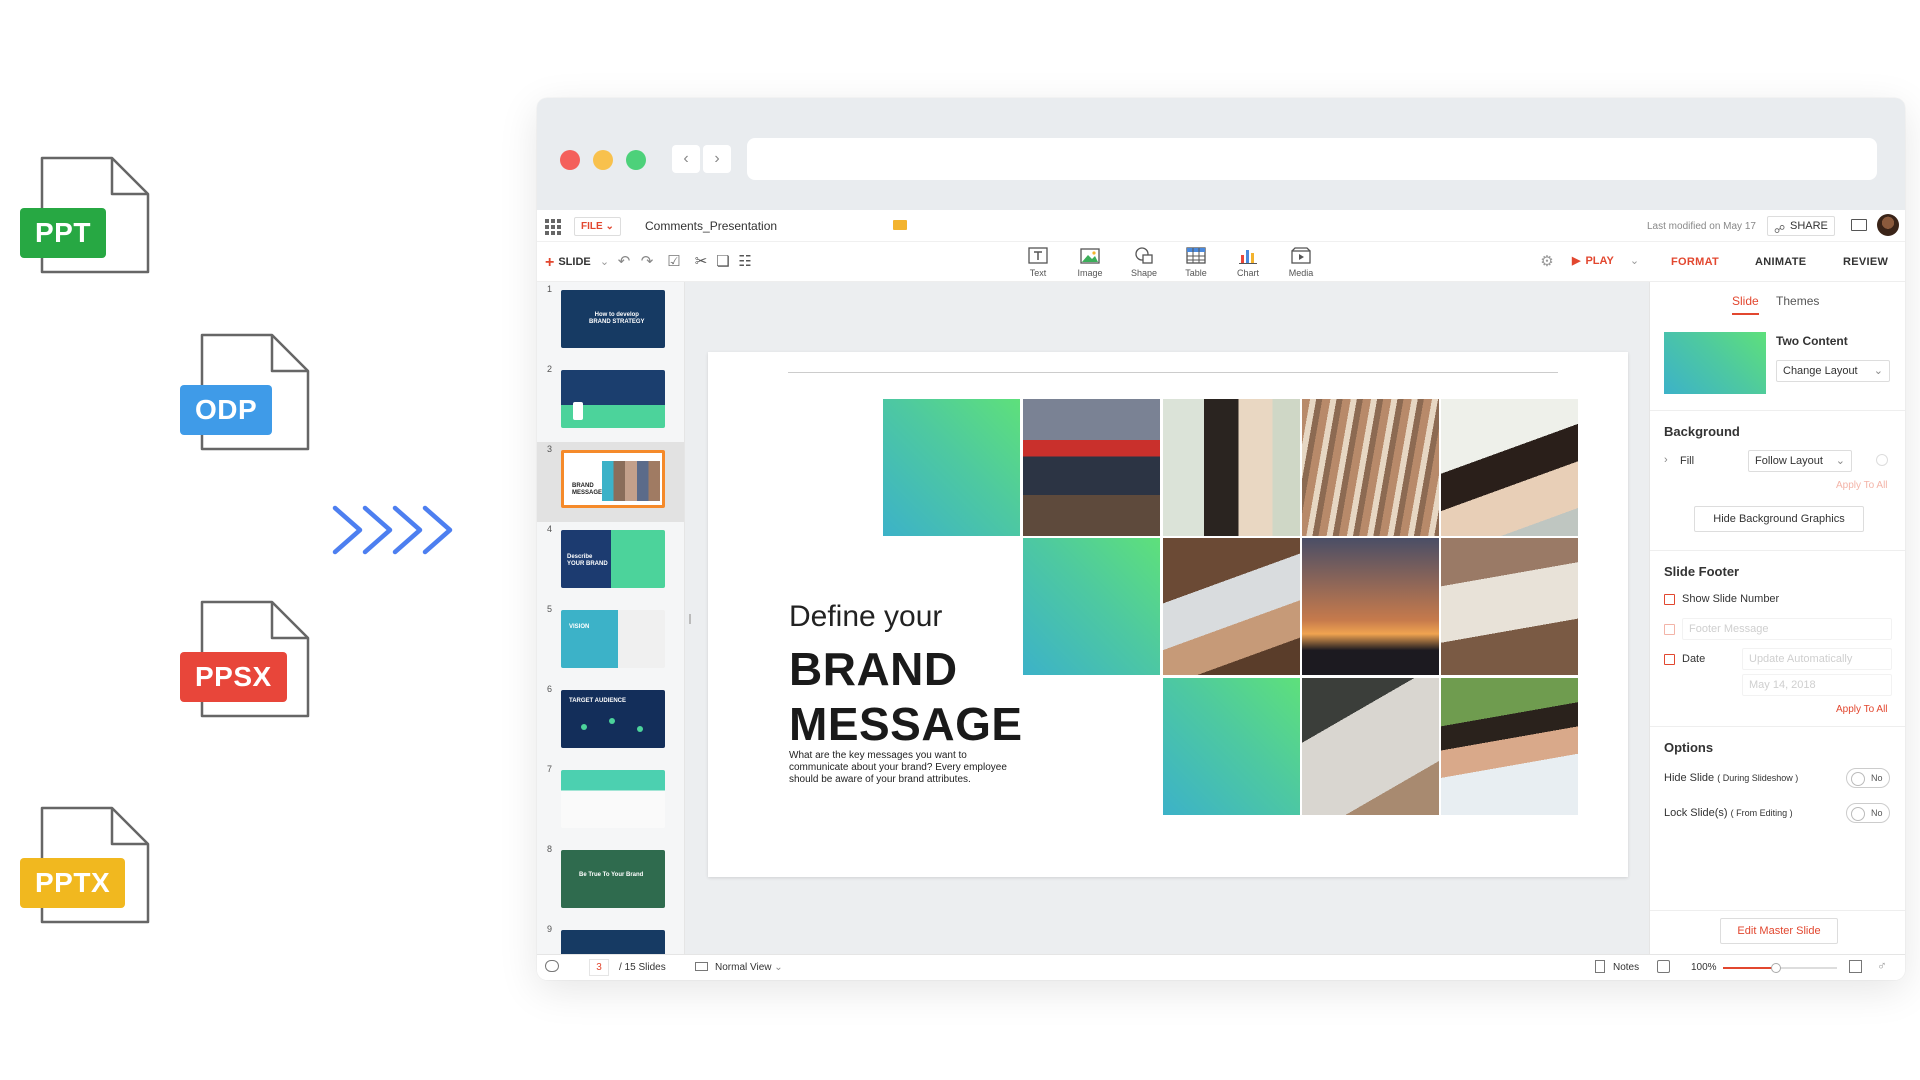  I want to click on tab-themes: Themes, so click(1797, 303).